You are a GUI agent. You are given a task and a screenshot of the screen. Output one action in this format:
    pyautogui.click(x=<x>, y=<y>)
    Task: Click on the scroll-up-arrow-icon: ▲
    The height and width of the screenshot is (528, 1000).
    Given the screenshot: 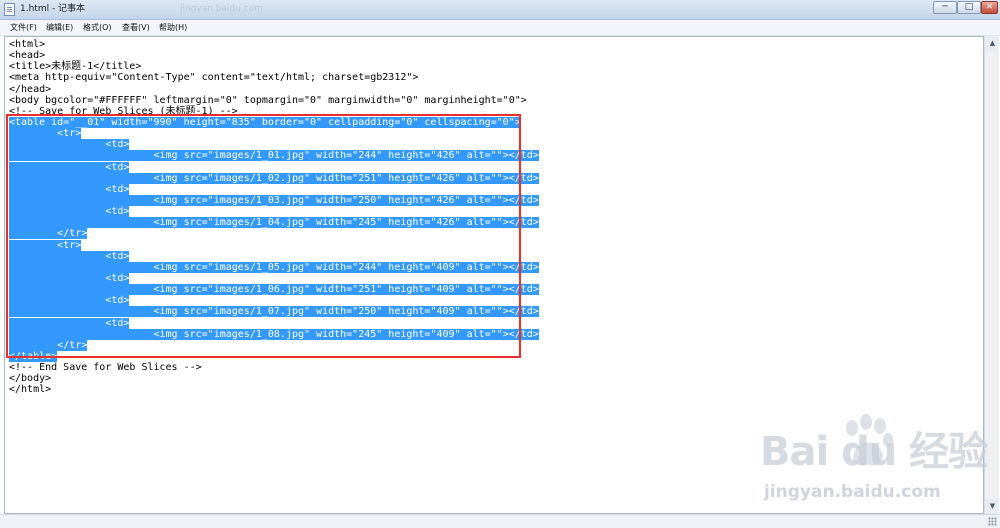 What is the action you would take?
    pyautogui.click(x=992, y=43)
    